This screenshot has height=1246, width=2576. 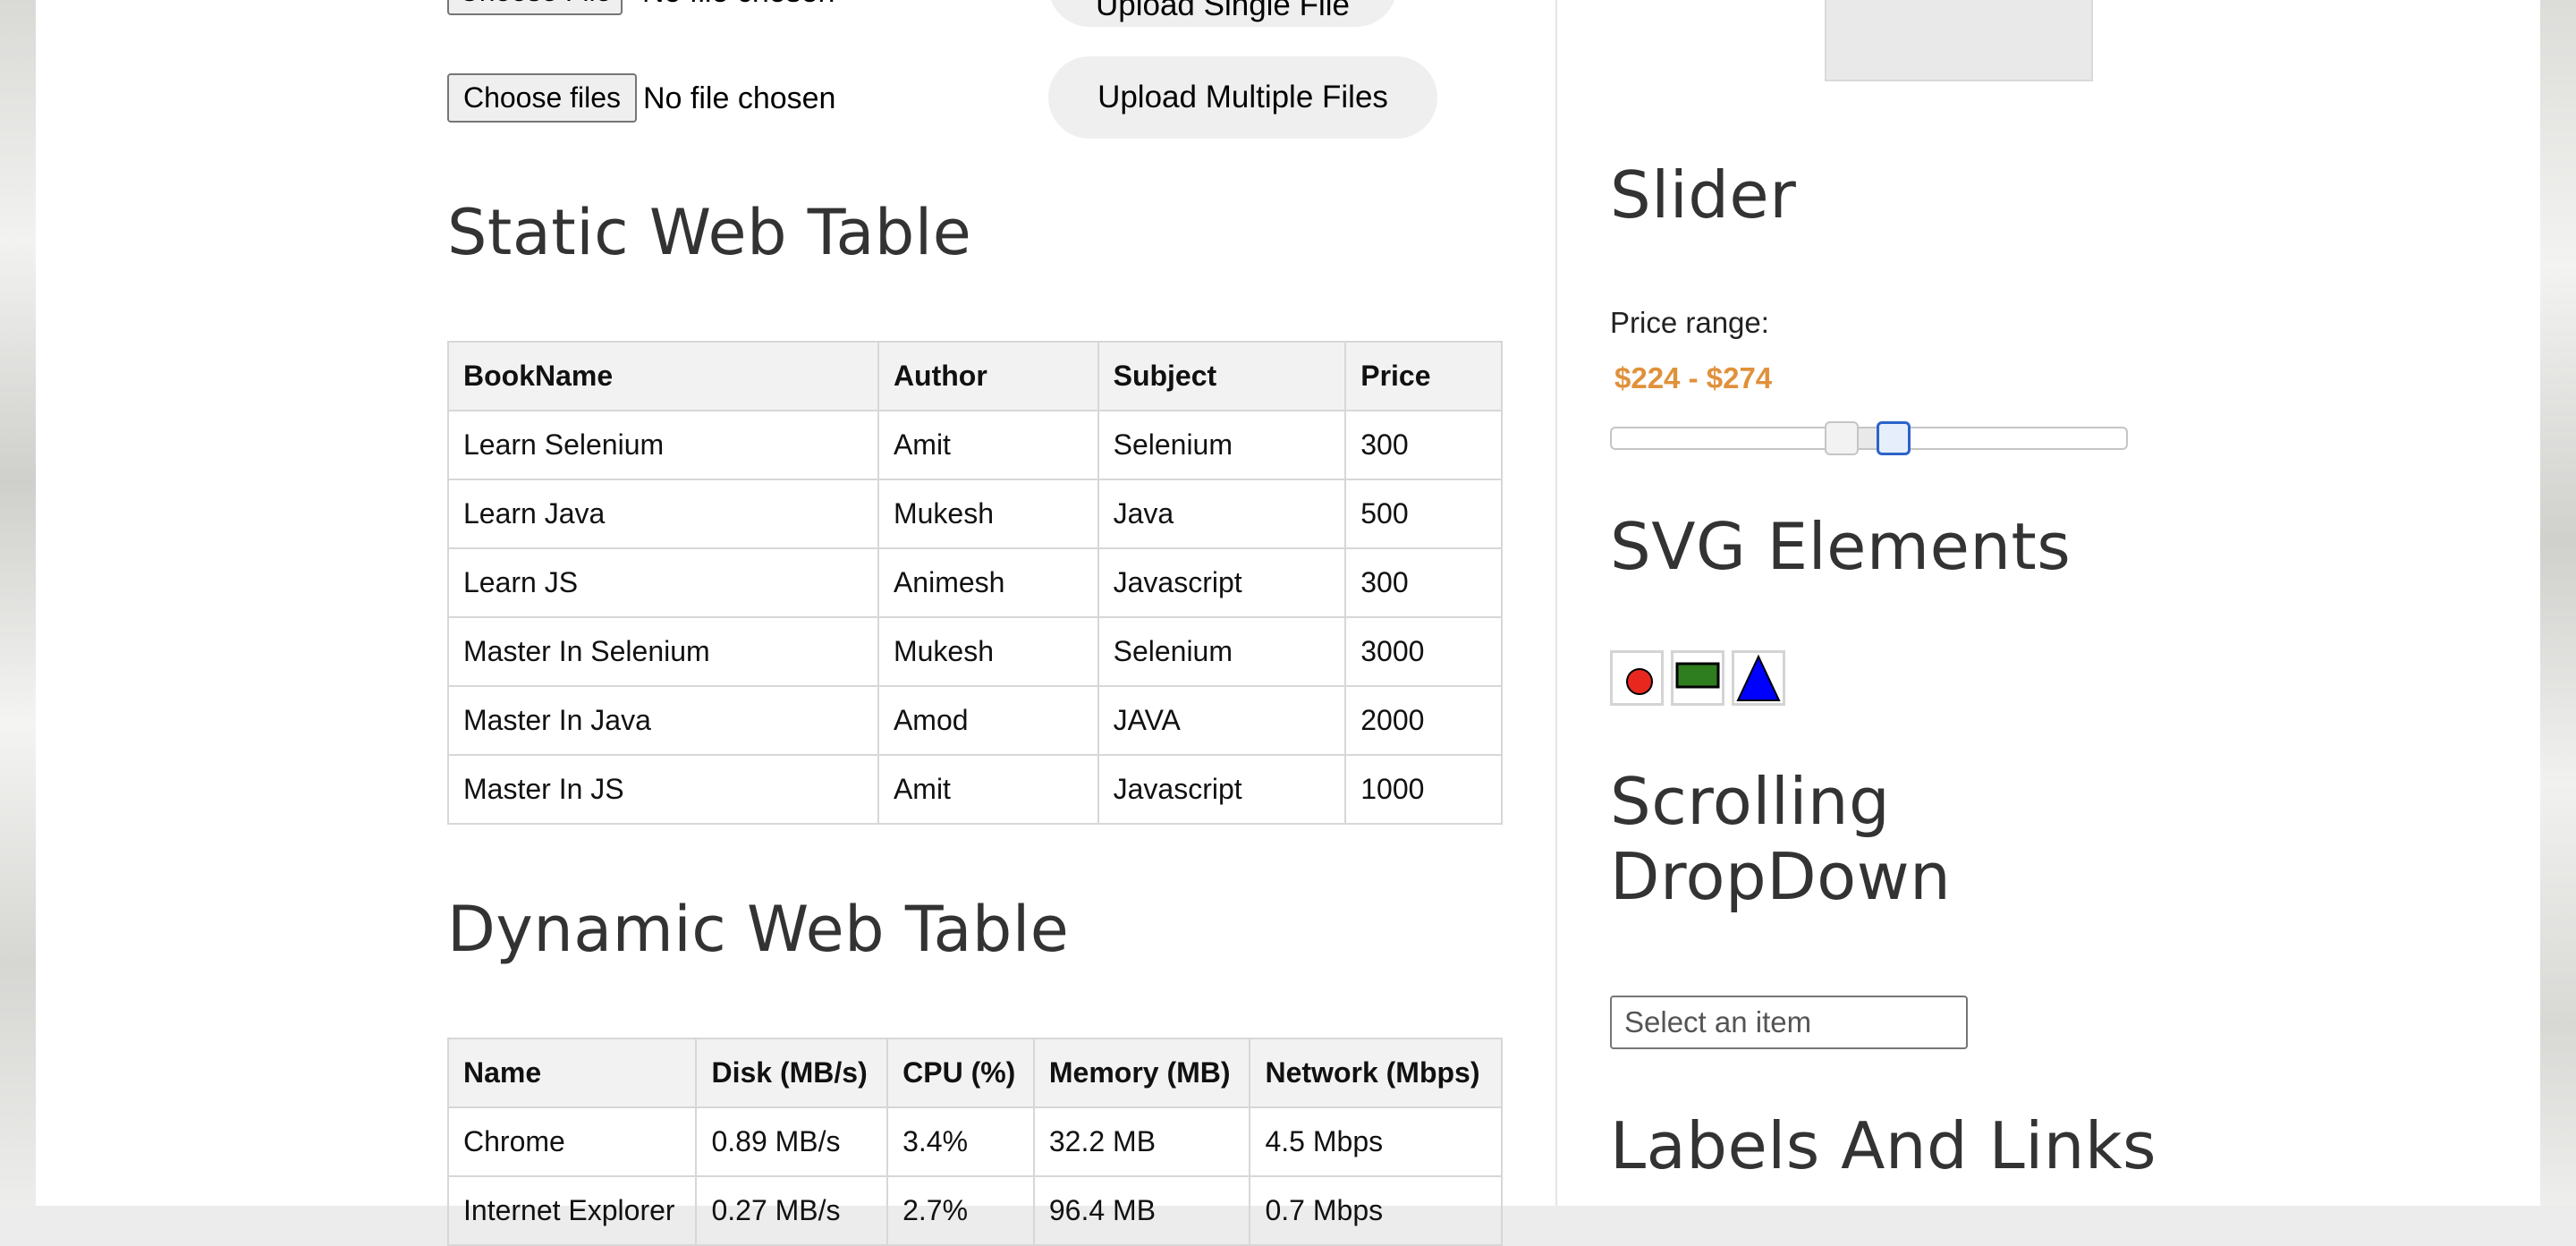 I want to click on price-range-value: $224 - $274, so click(x=1693, y=377).